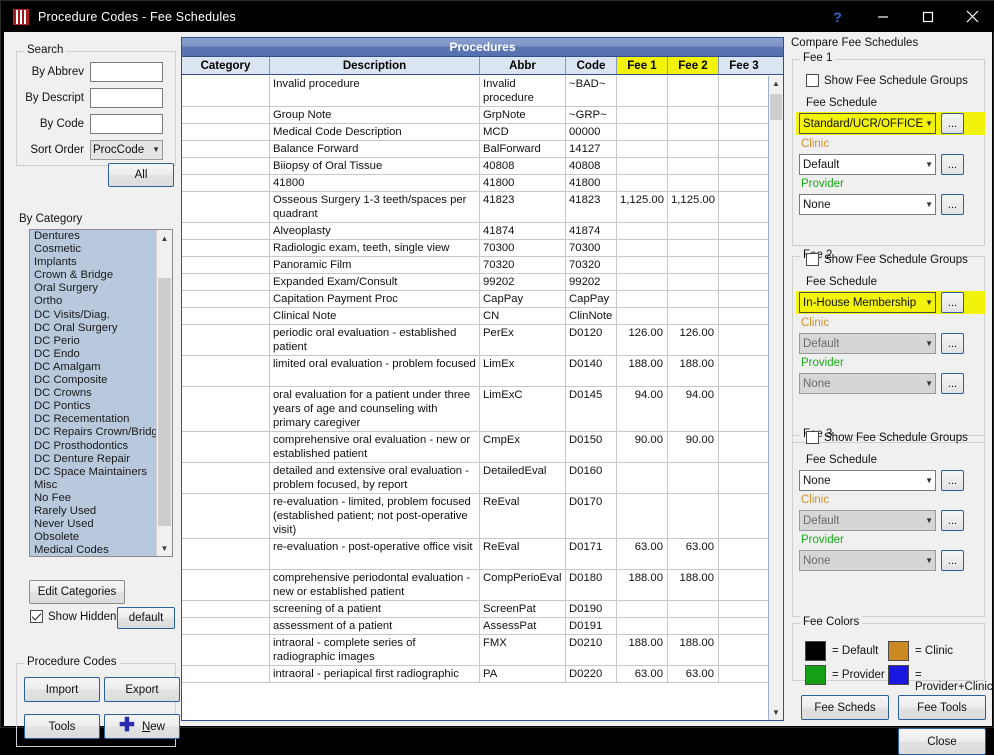  I want to click on table-row: Medical Code Description MCD 00000, so click(475, 132).